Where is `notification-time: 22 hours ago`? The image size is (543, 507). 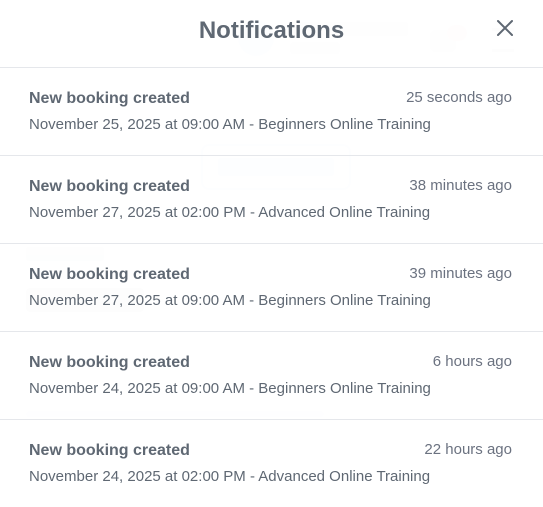 notification-time: 22 hours ago is located at coordinates (468, 449).